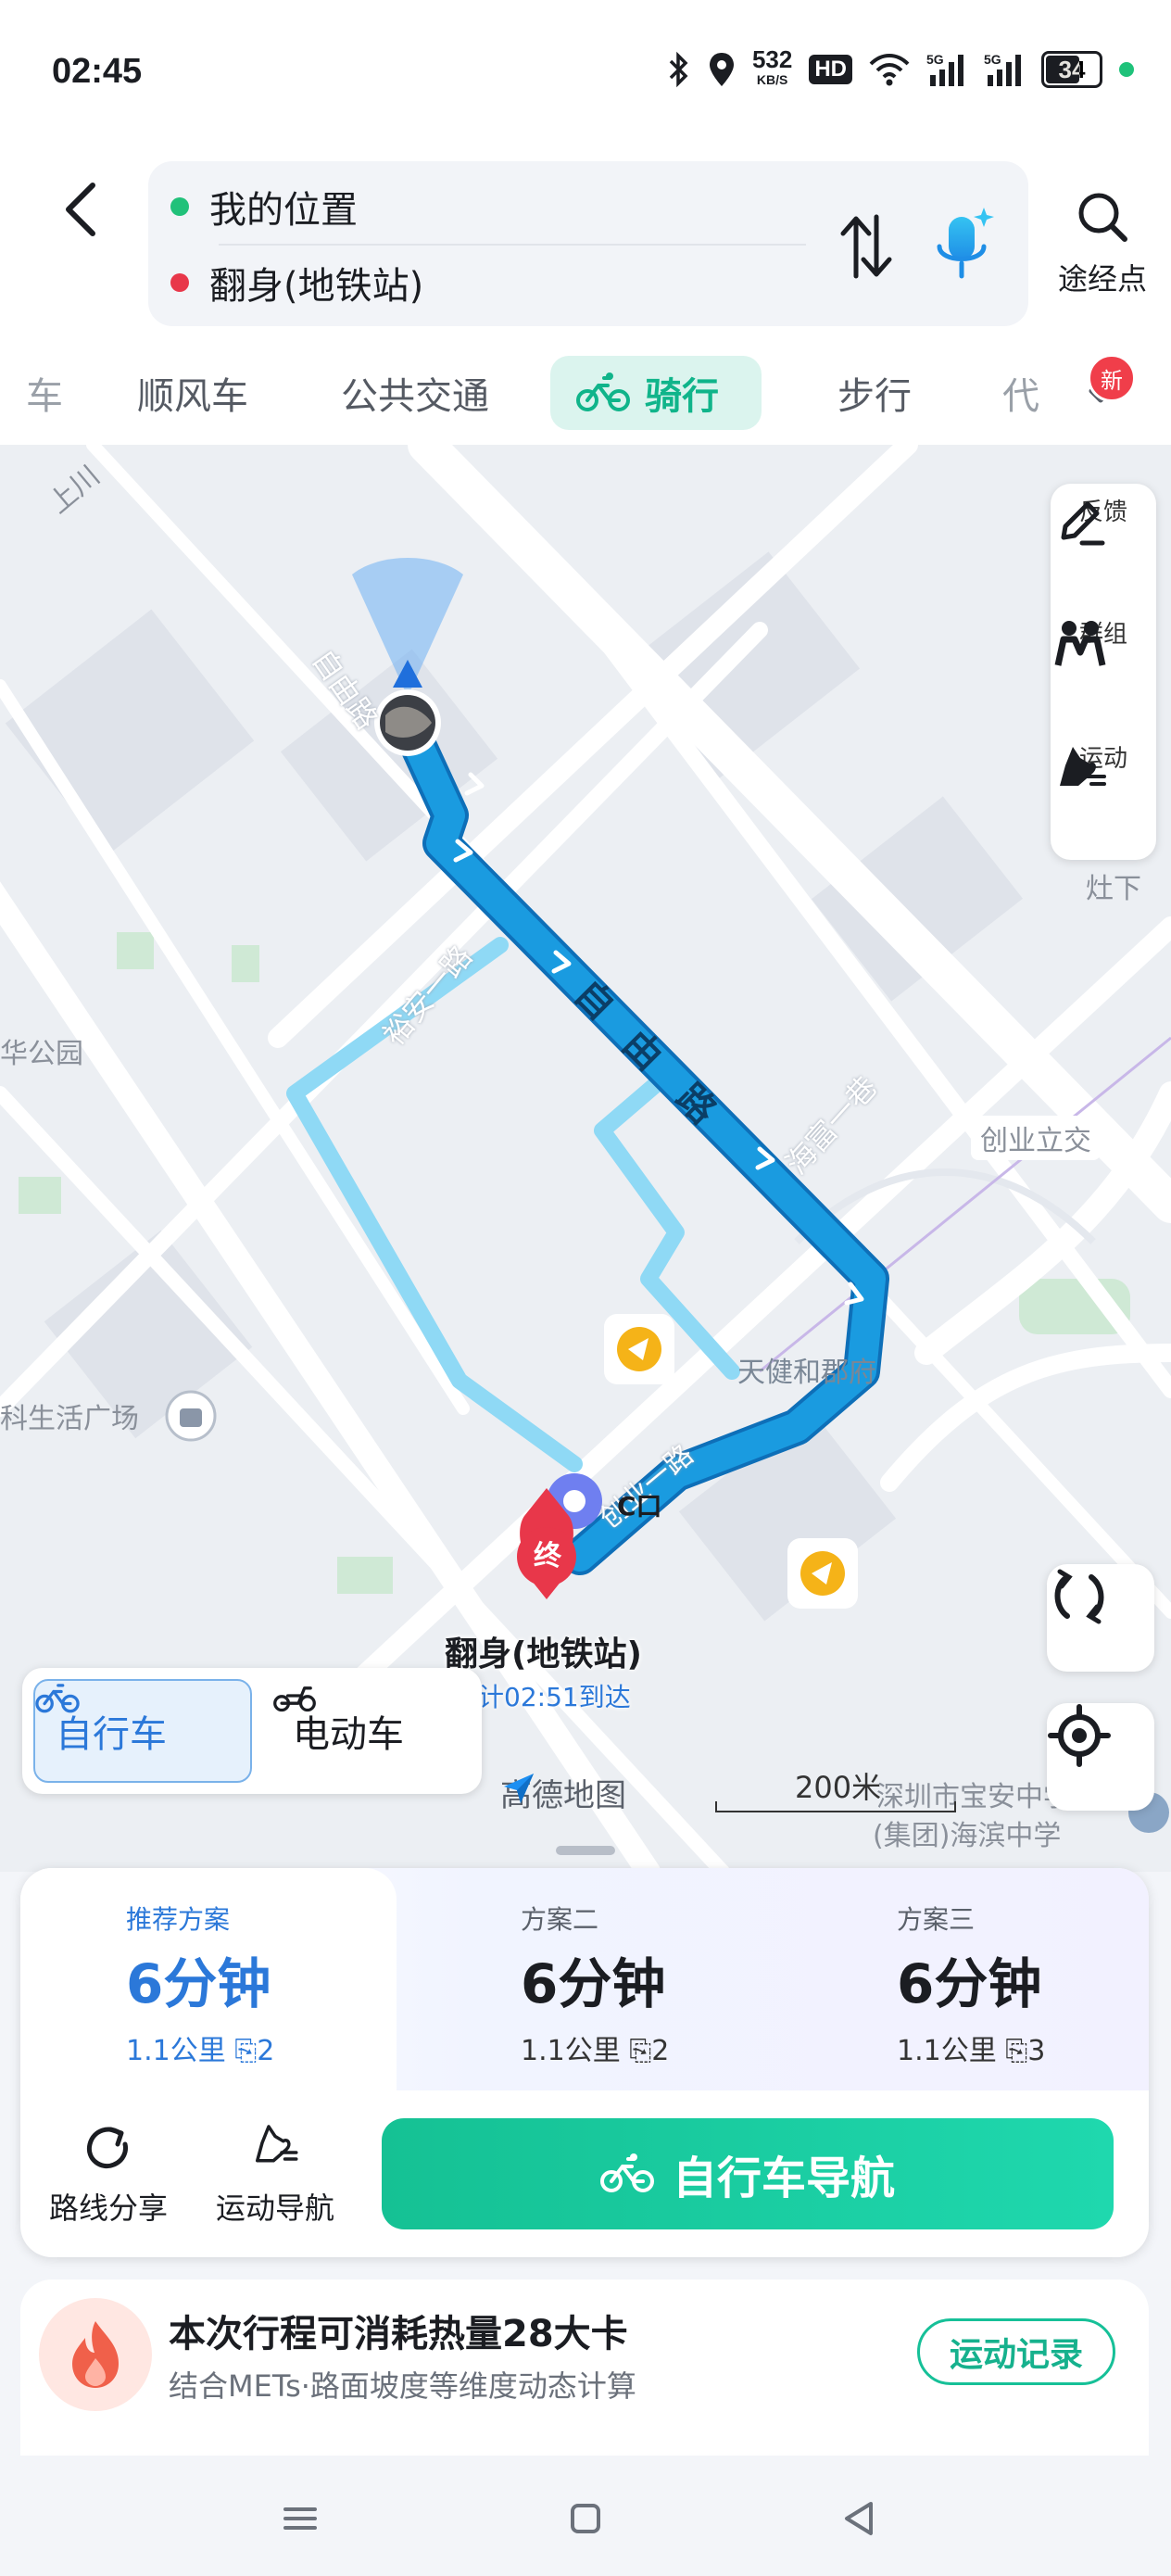 The width and height of the screenshot is (1171, 2576). What do you see at coordinates (968, 1836) in the screenshot?
I see `map-place-label: (集团)海滨中学` at bounding box center [968, 1836].